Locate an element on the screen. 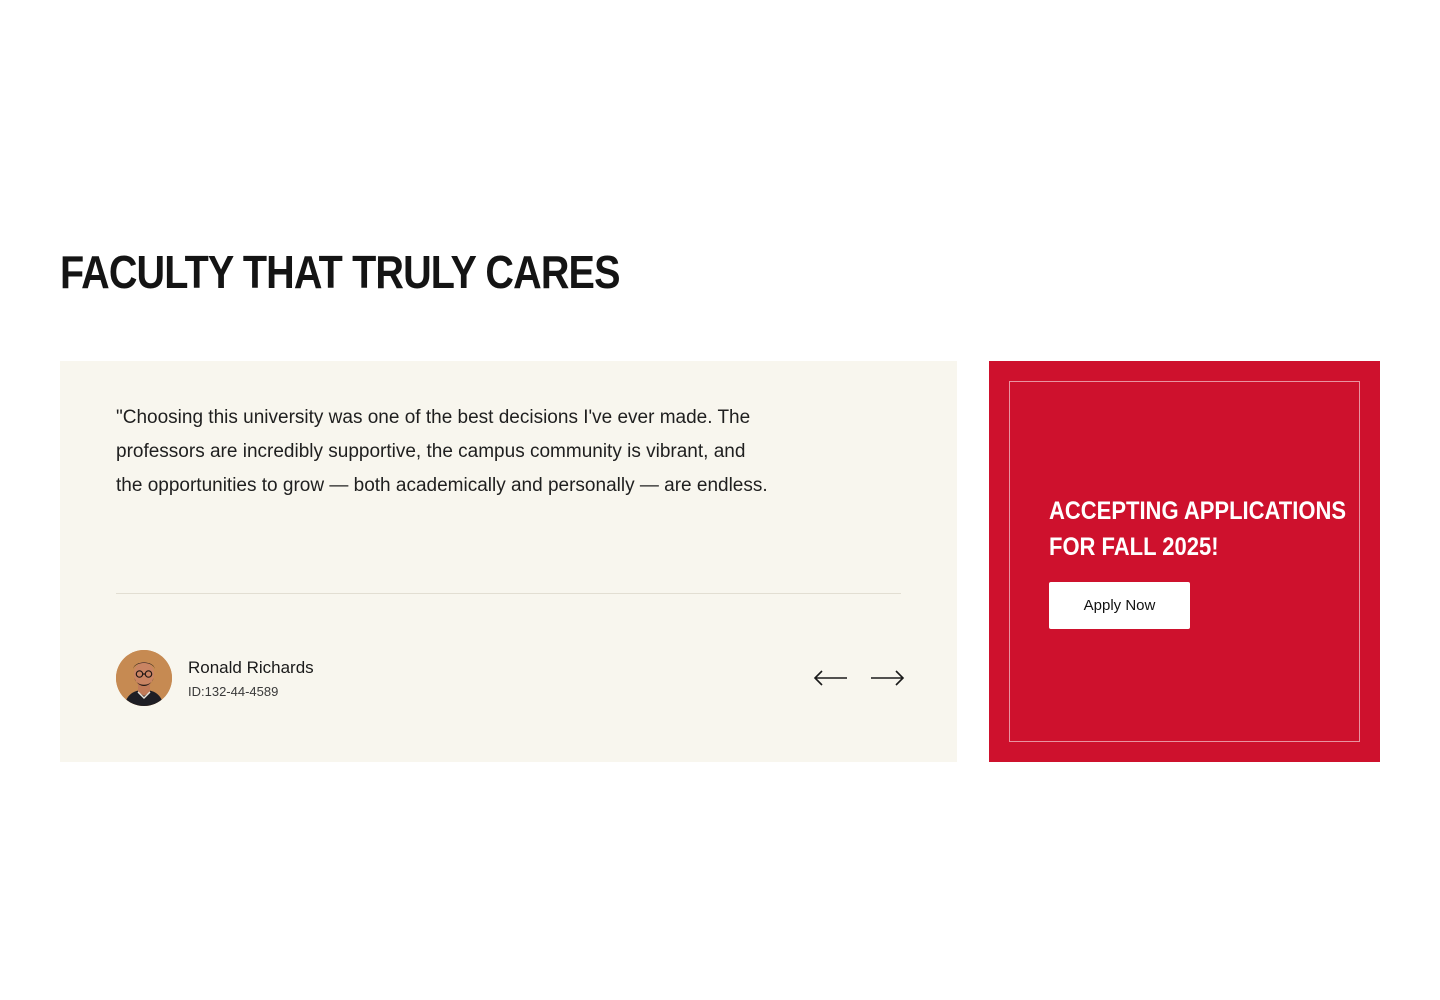 Image resolution: width=1440 pixels, height=1000 pixels. person-avatar-icon is located at coordinates (144, 678).